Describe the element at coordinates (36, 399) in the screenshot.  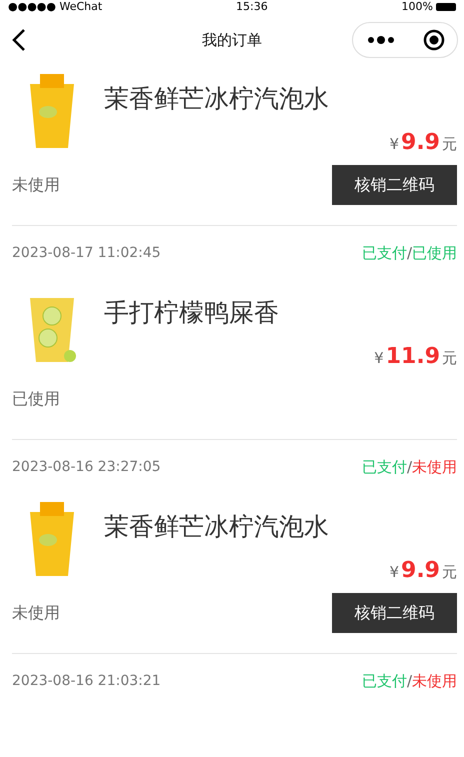
I see `usage-status: 已使用` at that location.